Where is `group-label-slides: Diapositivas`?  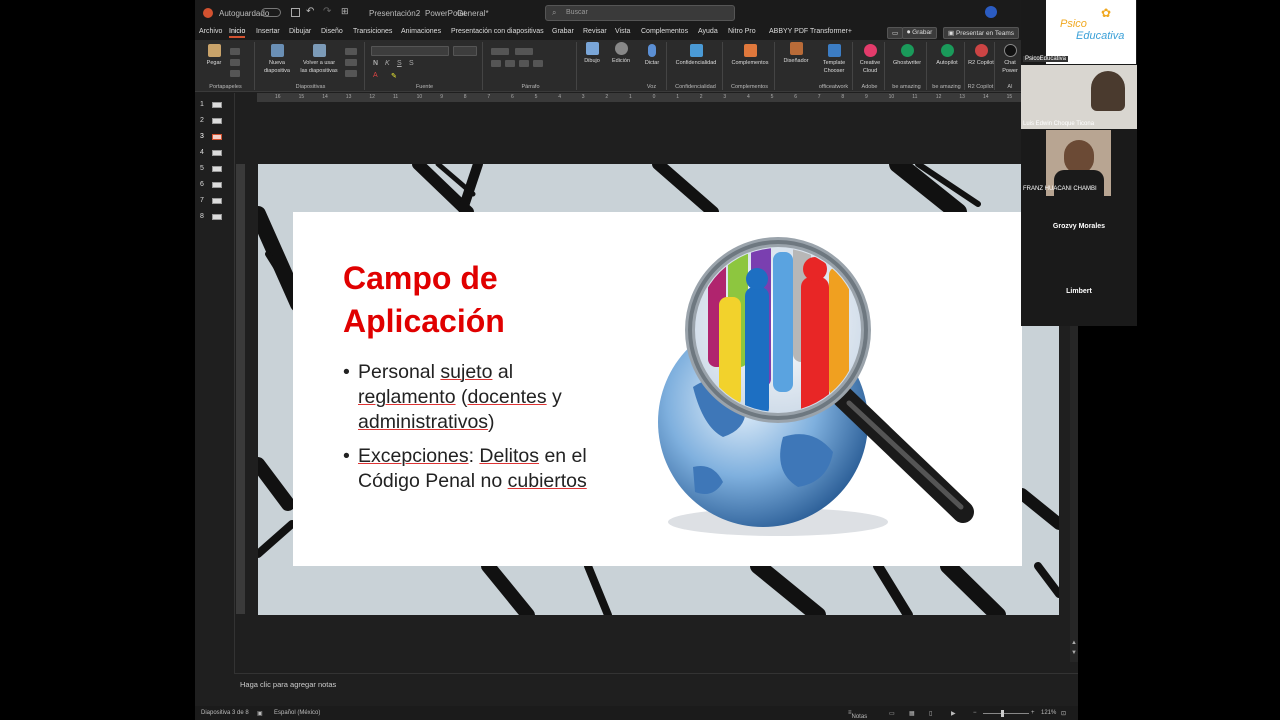 group-label-slides: Diapositivas is located at coordinates (310, 87).